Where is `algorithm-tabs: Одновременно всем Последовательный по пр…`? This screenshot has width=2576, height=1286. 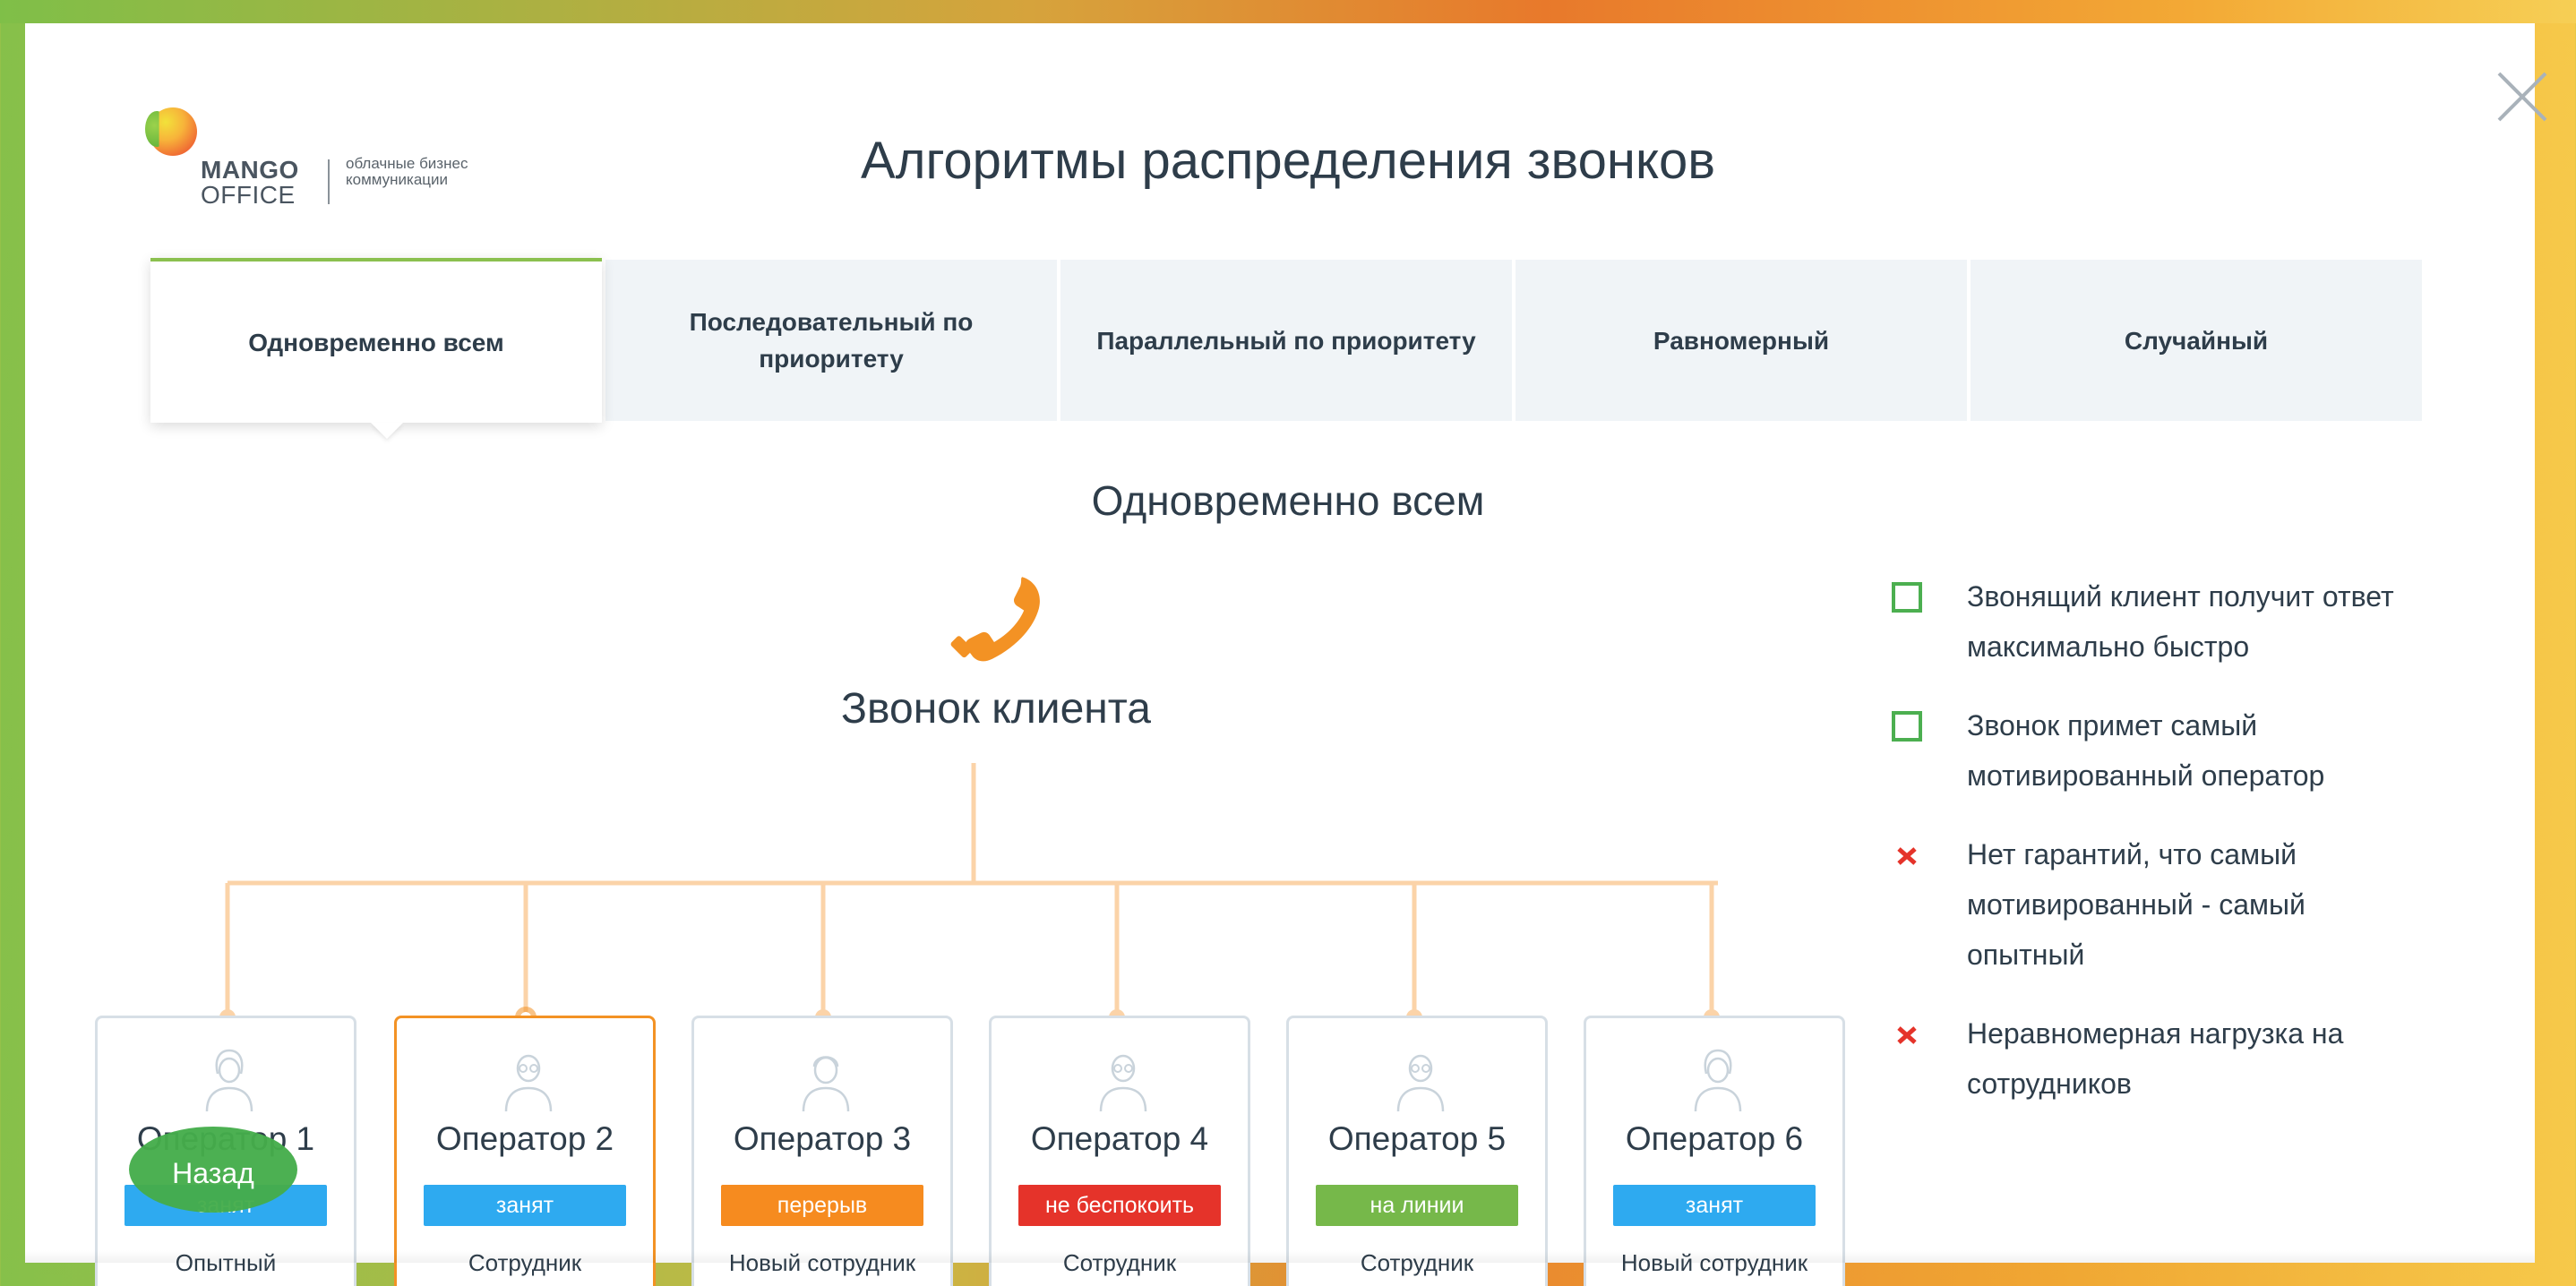
algorithm-tabs: Одновременно всем Последовательный по пр… is located at coordinates (1286, 340).